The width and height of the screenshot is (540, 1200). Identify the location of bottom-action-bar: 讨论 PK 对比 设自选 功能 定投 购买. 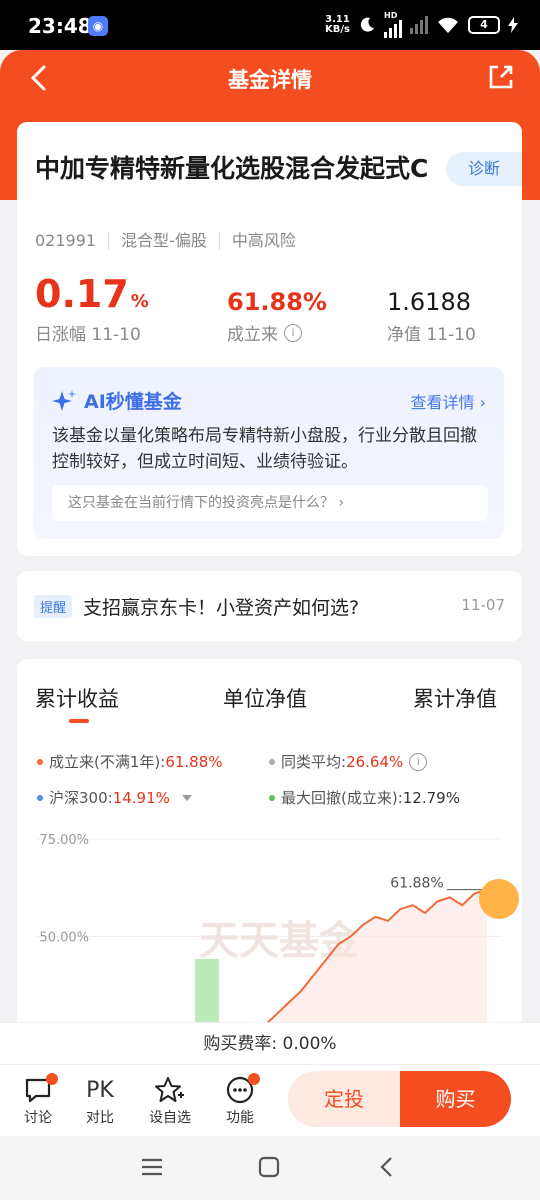
(270, 1100).